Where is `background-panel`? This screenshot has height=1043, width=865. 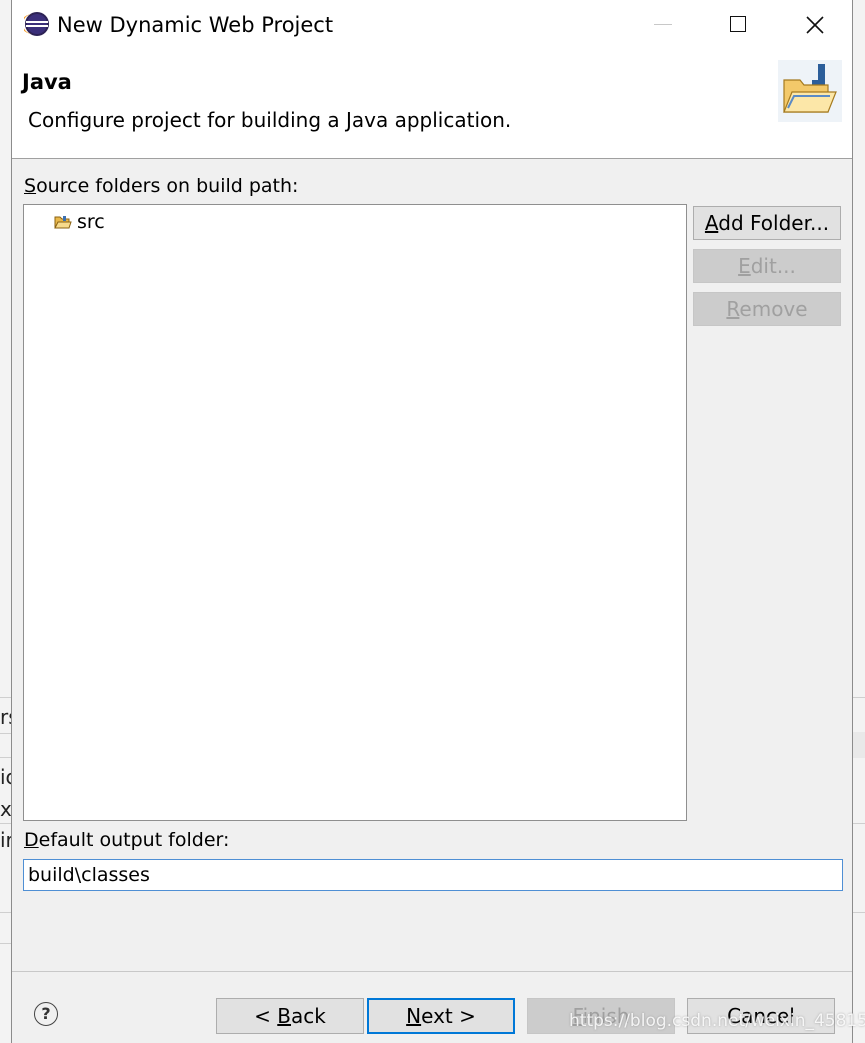 background-panel is located at coordinates (858, 745).